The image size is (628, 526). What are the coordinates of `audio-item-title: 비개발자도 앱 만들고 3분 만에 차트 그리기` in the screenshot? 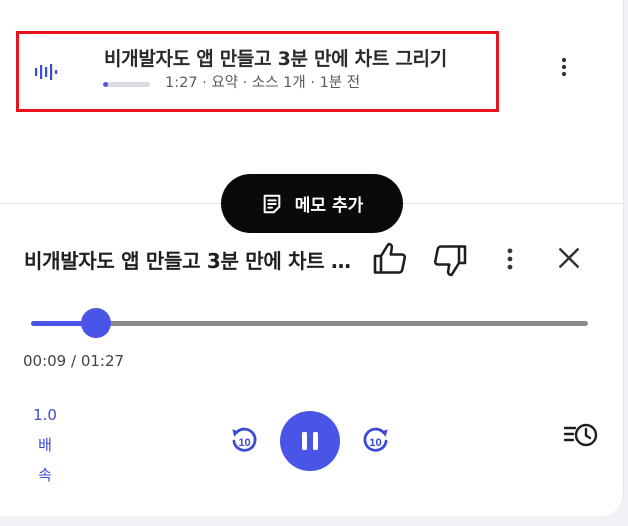 It's located at (275, 59).